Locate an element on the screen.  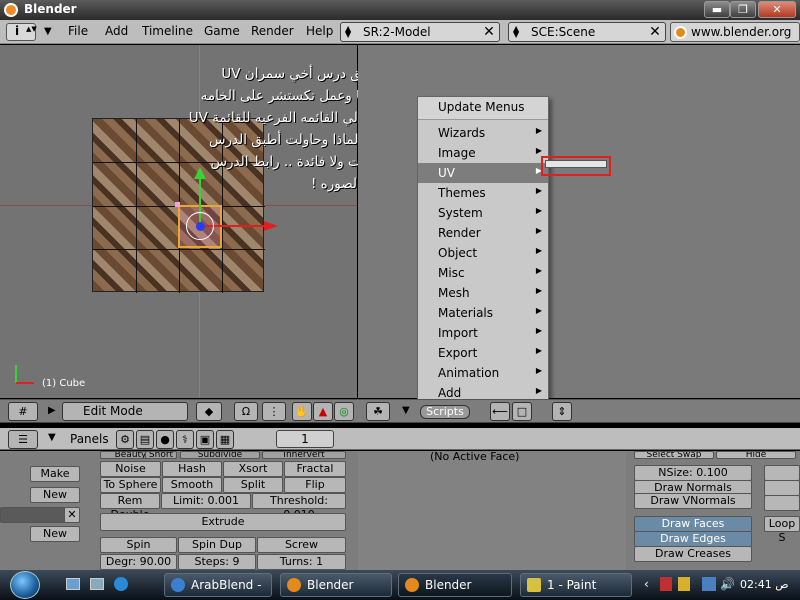
python-icon: ☘ is located at coordinates (378, 411).